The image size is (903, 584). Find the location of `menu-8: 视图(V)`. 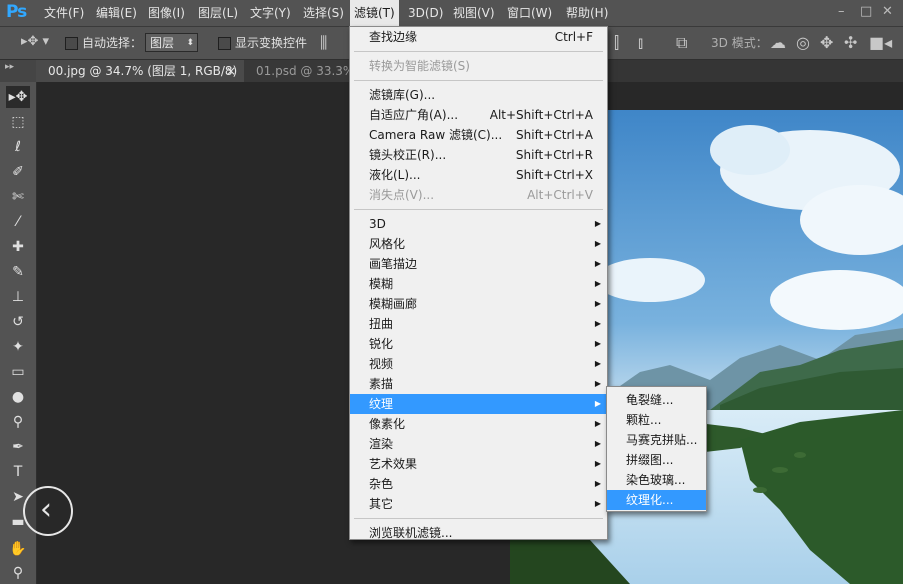

menu-8: 视图(V) is located at coordinates (474, 13).